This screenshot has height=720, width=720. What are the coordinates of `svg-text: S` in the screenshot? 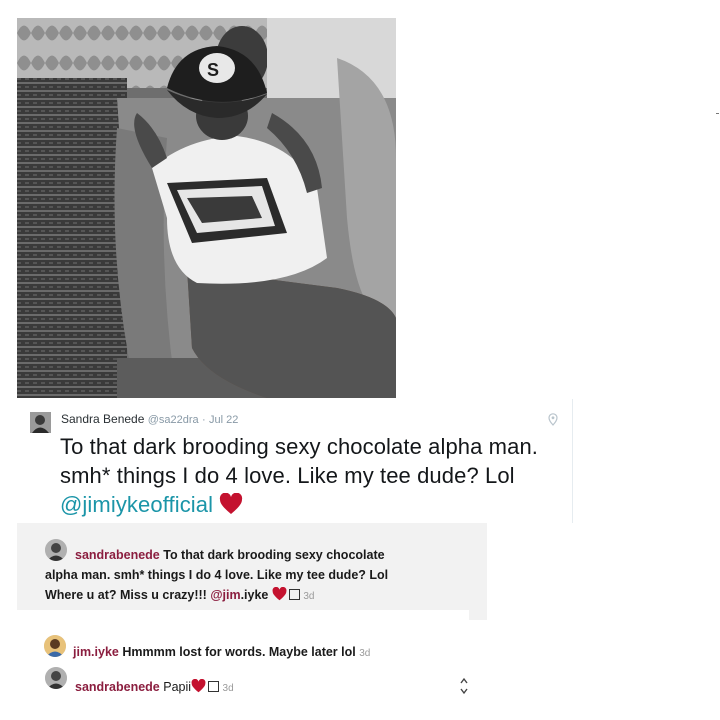 It's located at (213, 70).